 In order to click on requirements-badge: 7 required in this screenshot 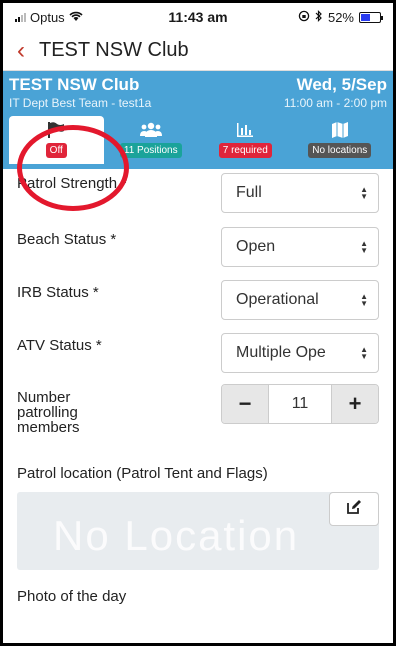, I will do `click(245, 150)`.